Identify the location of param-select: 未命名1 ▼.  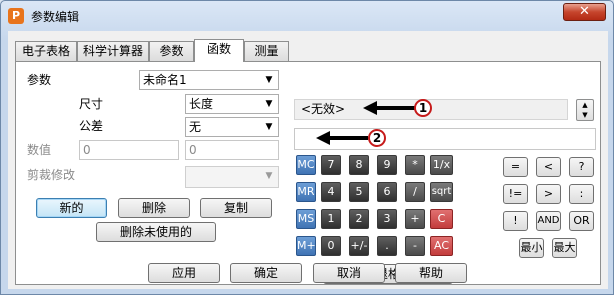
(209, 80).